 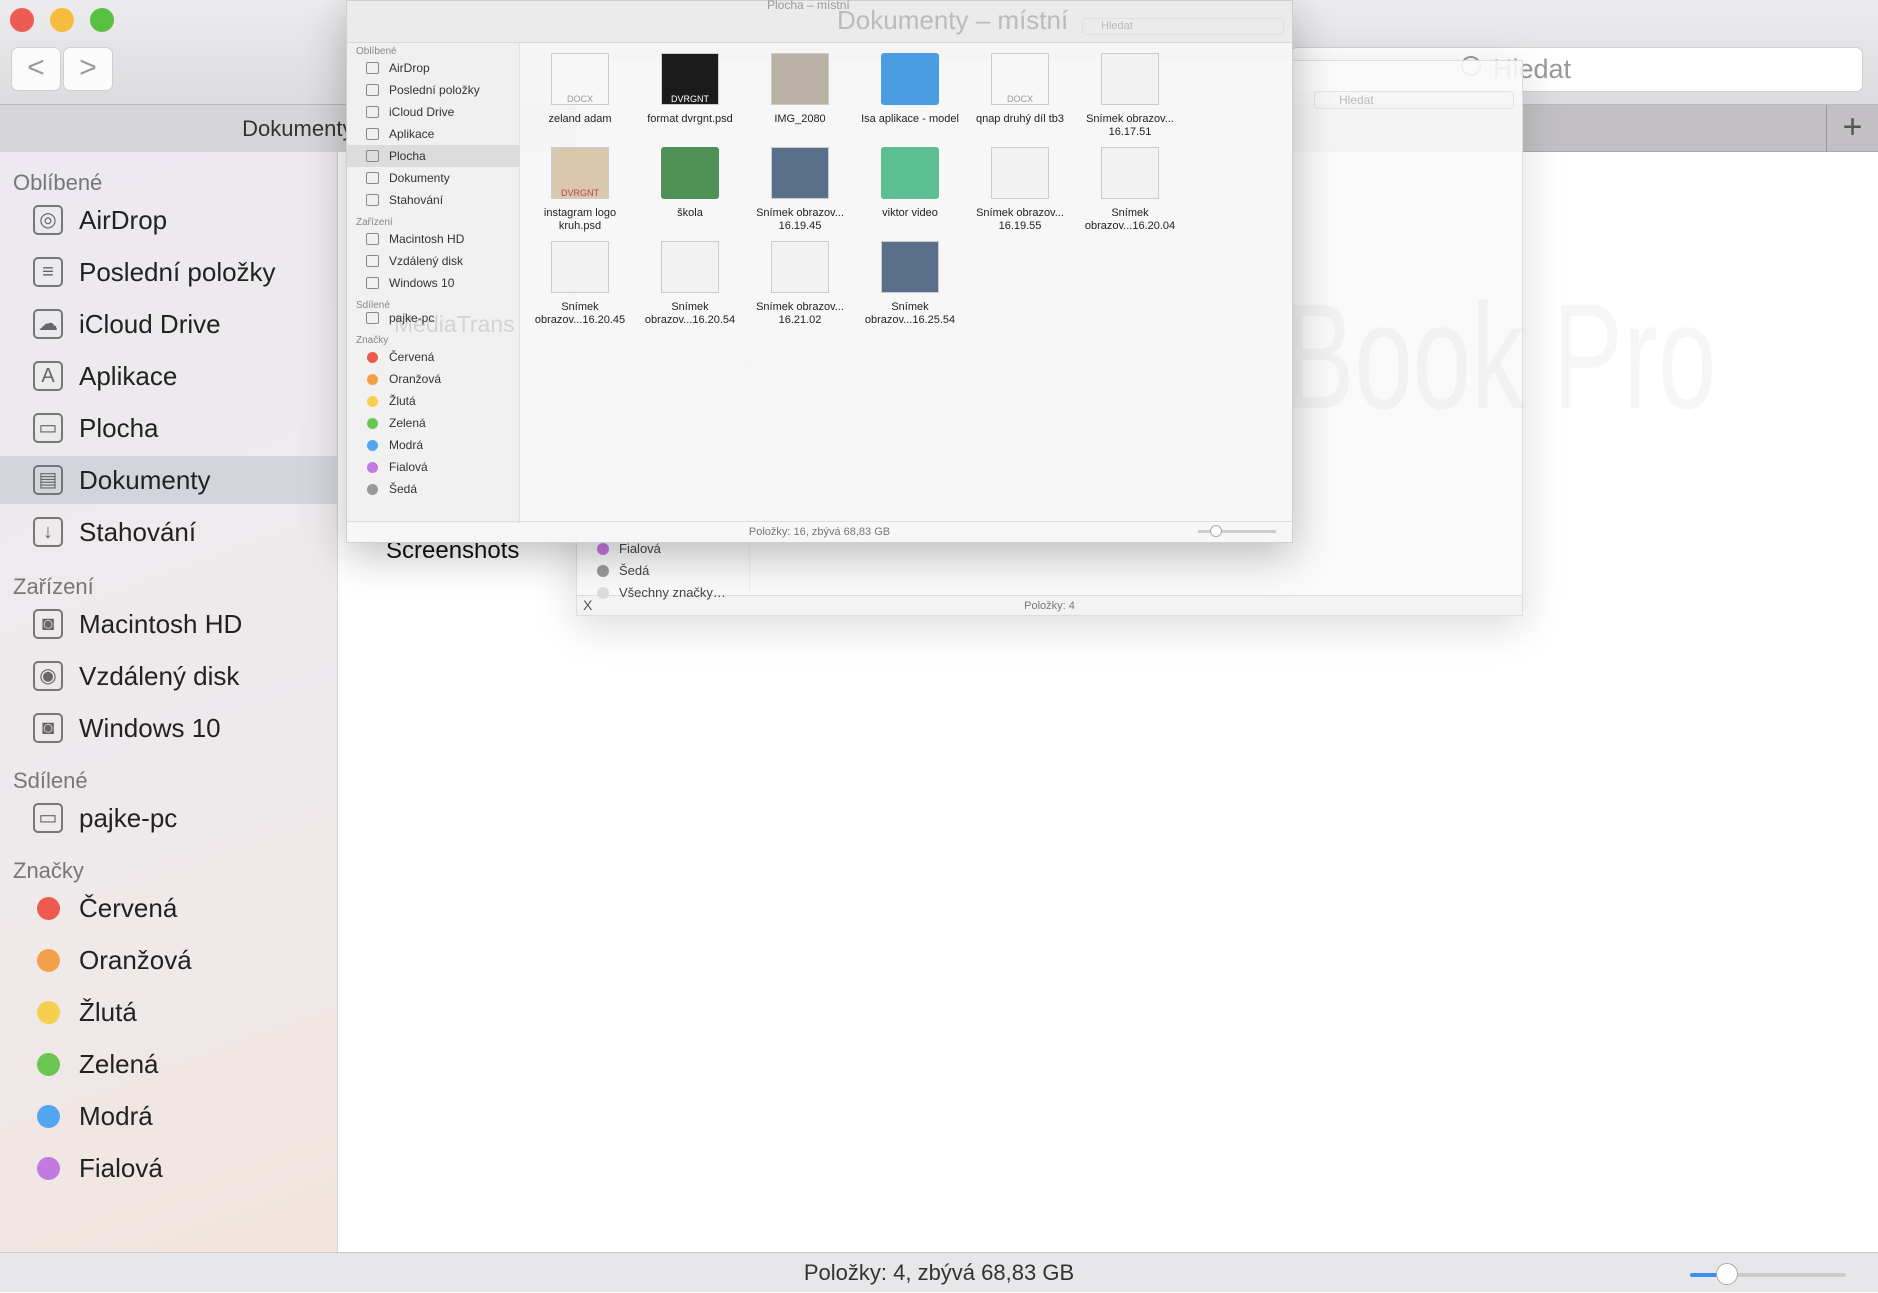 What do you see at coordinates (1237, 531) in the screenshot?
I see `front-icon-size-slider` at bounding box center [1237, 531].